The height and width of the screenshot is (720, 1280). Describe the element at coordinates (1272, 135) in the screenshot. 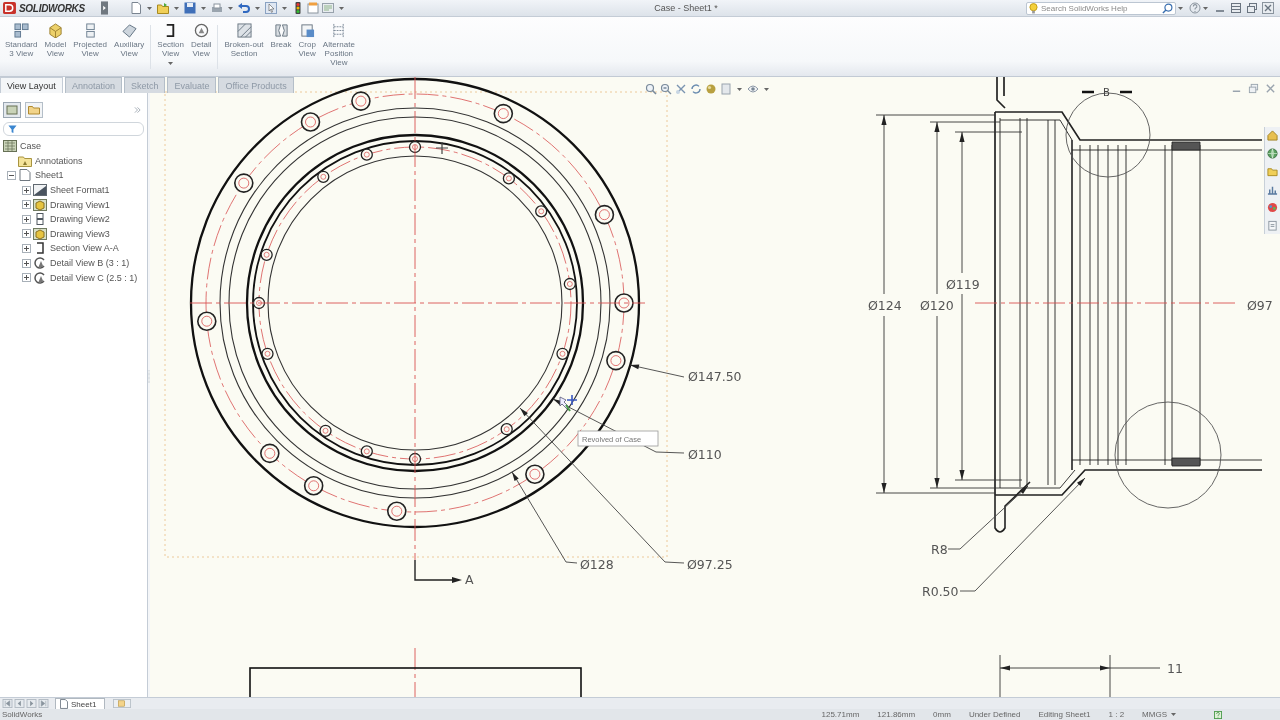

I see `house-icon` at that location.